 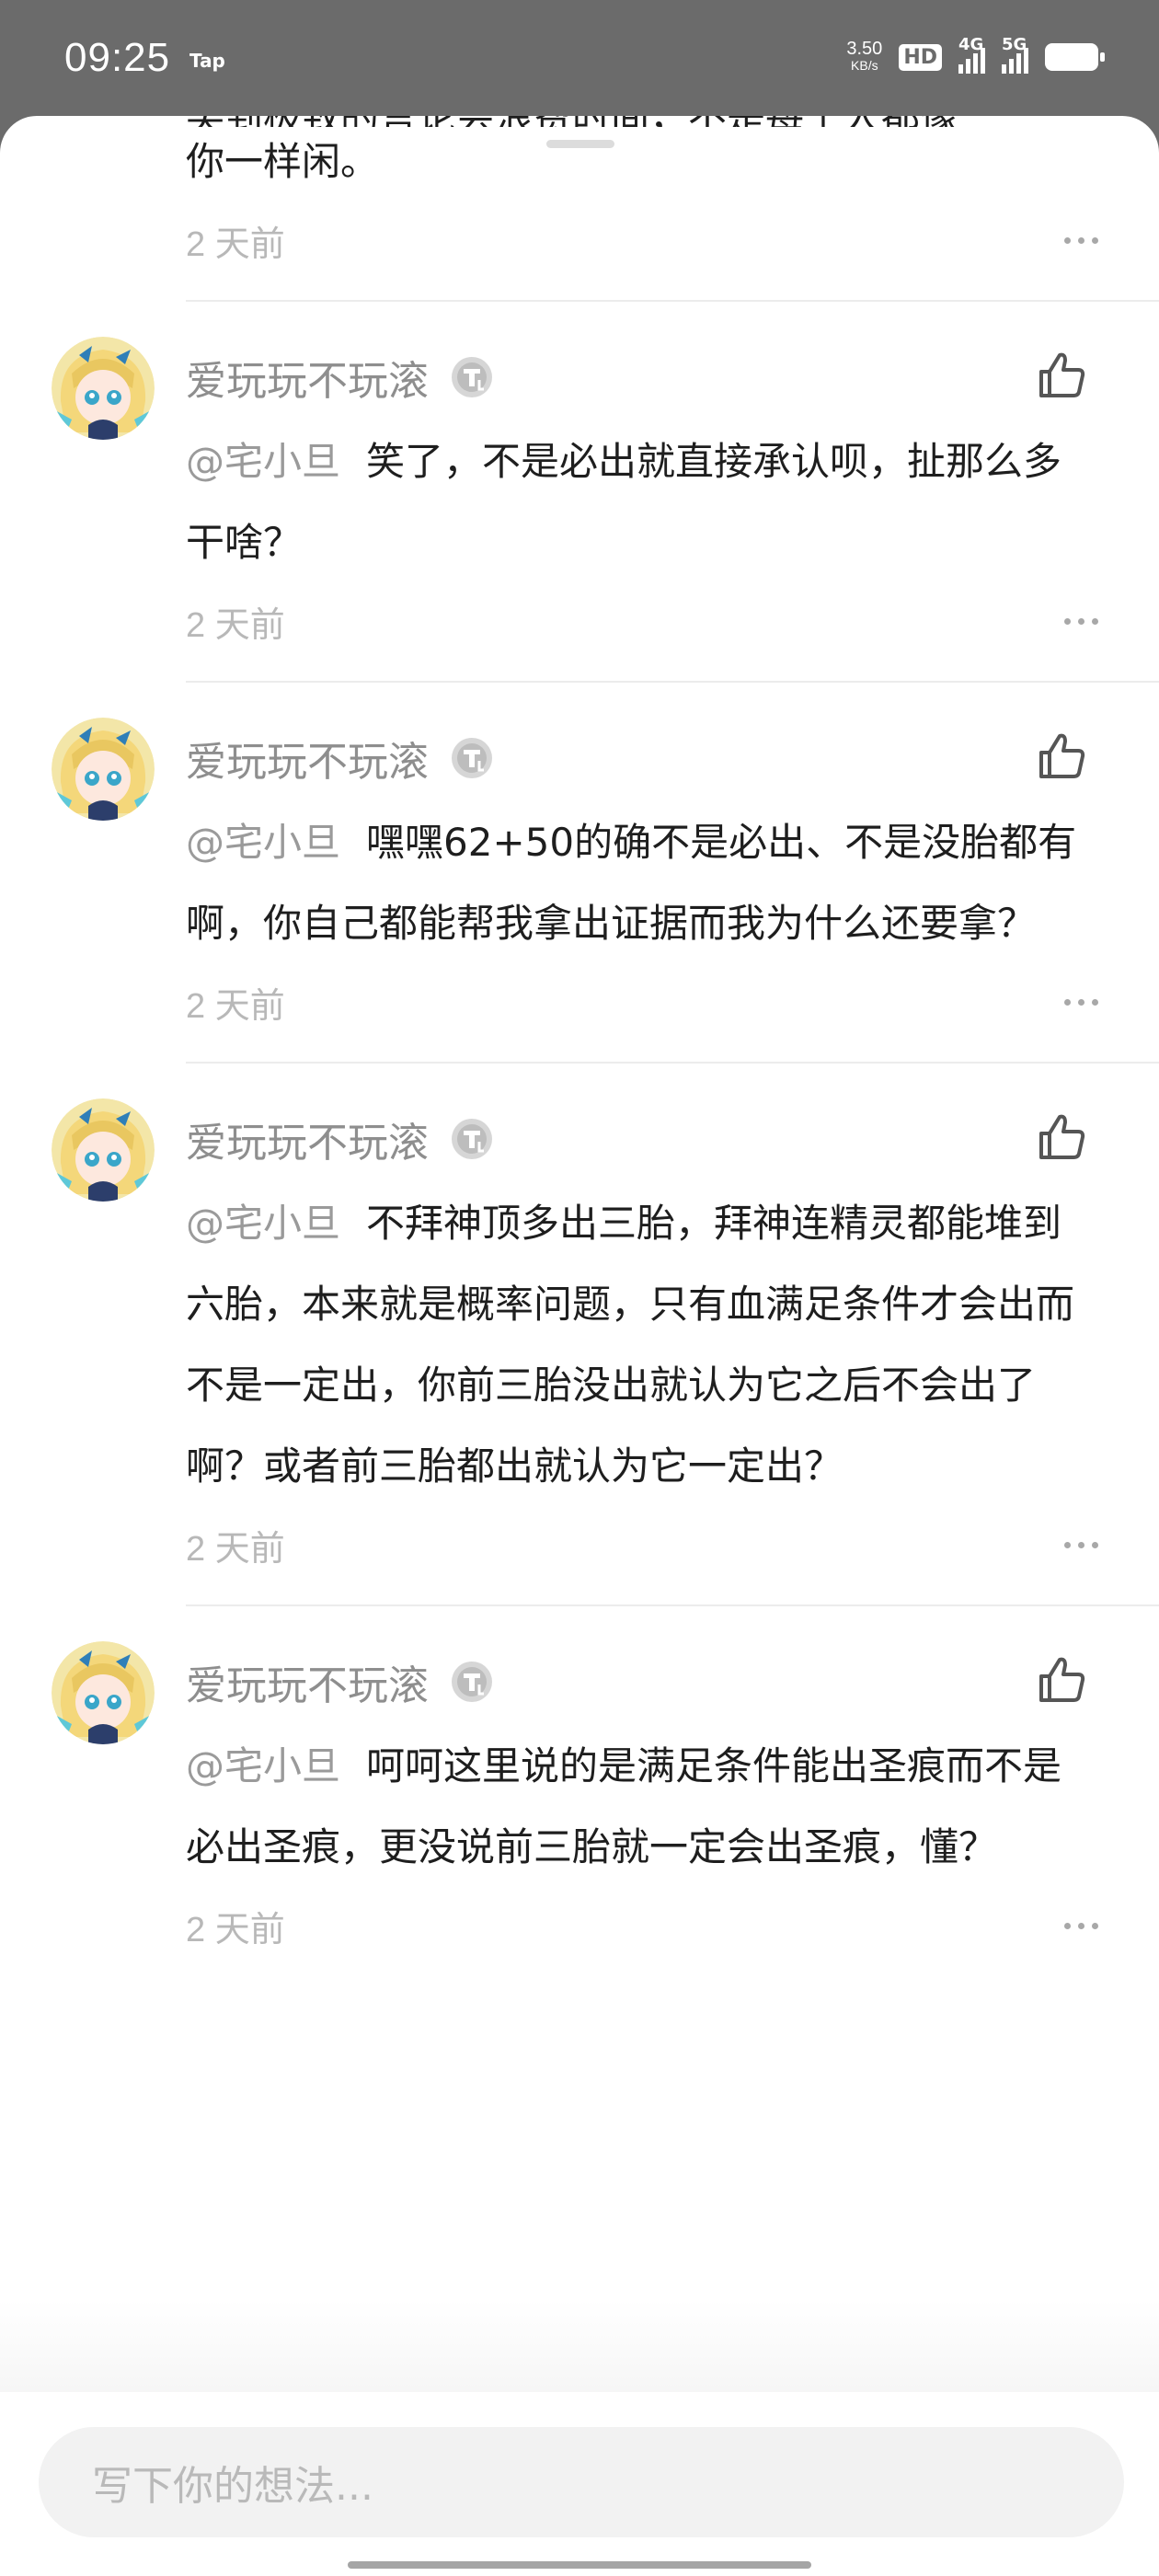 I want to click on network-speed: 3.50 KB/s, so click(x=864, y=57).